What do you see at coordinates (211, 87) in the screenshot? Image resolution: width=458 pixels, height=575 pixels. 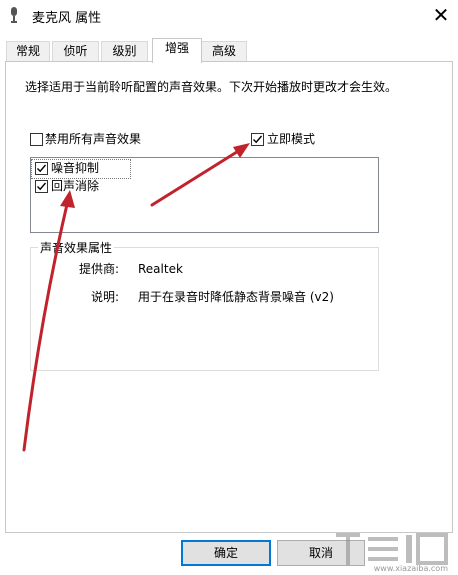 I see `description-text: 选择适用于当前聆听配置的声音效果。下次开始播放时更改才会生效。` at bounding box center [211, 87].